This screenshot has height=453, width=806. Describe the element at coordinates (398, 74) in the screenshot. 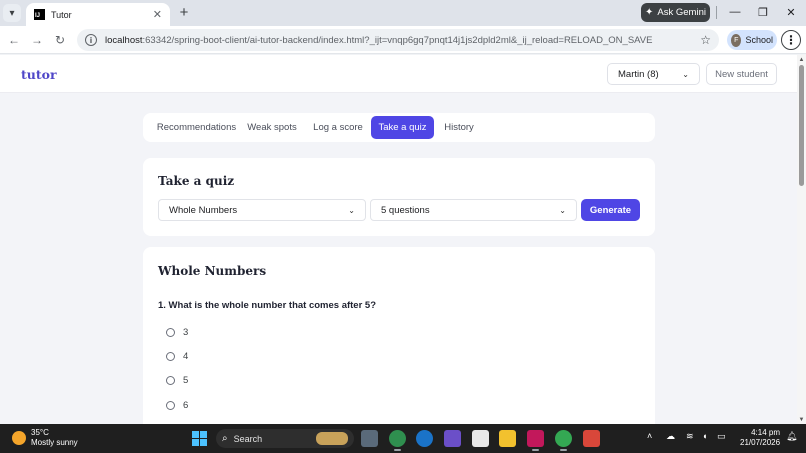

I see `app-header: tutor Martin (8) ⌄ New student` at that location.